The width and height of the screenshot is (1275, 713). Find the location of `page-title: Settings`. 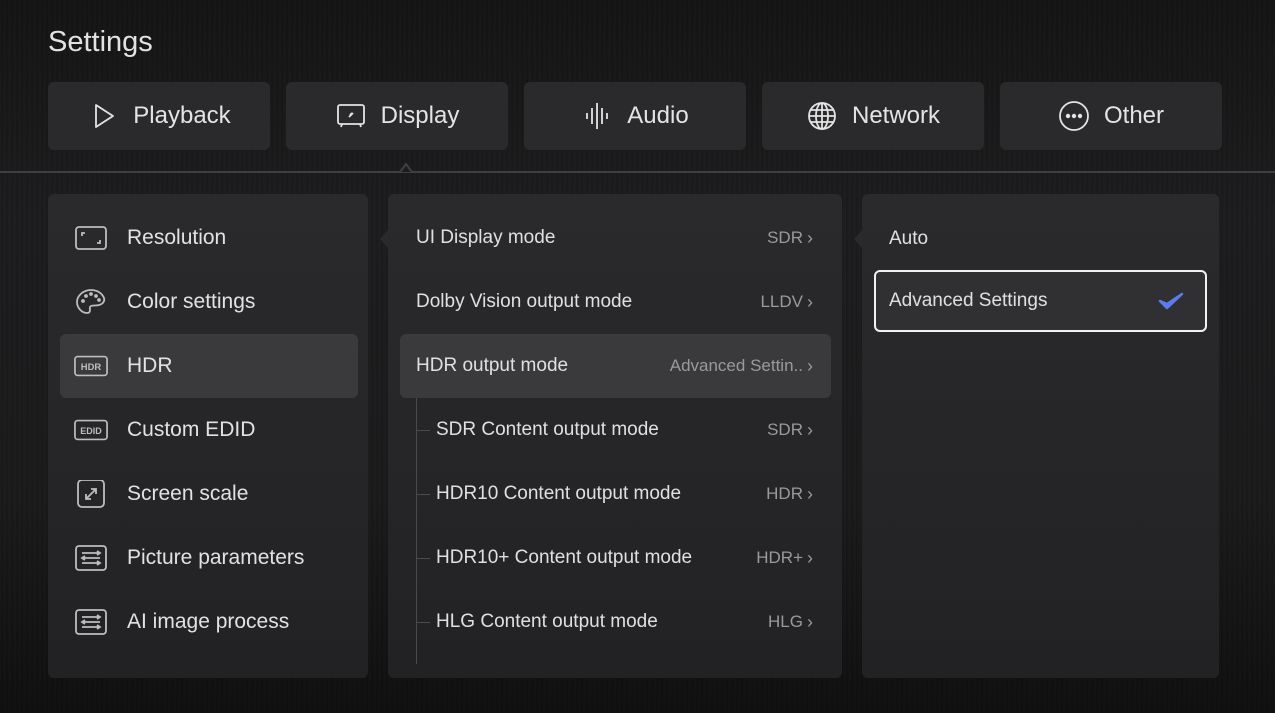

page-title: Settings is located at coordinates (100, 42).